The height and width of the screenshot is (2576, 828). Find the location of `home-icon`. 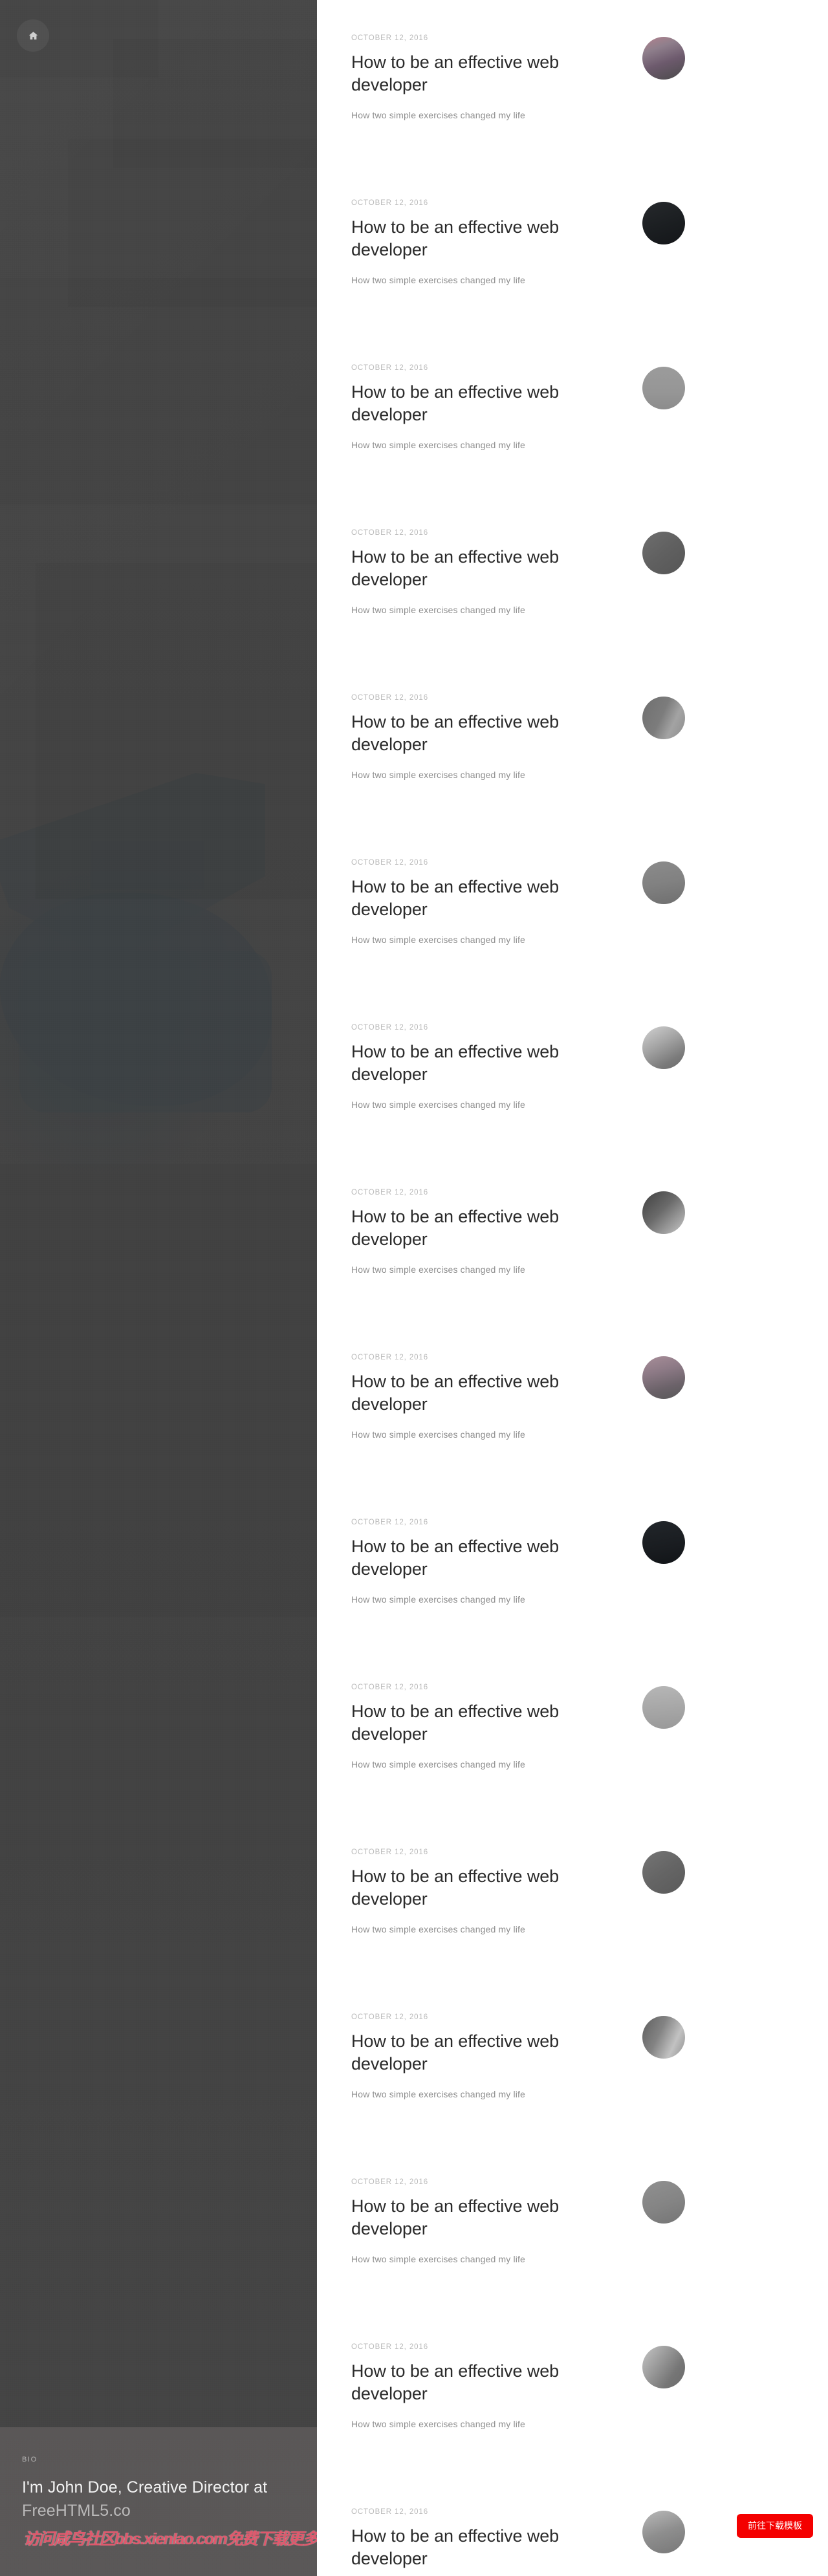

home-icon is located at coordinates (33, 35).